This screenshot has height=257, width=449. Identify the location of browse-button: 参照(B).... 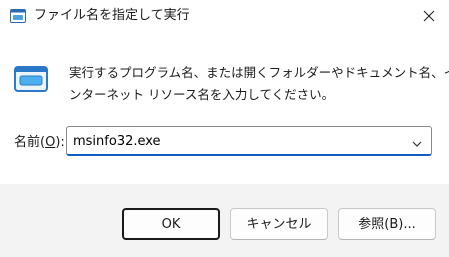
(387, 224).